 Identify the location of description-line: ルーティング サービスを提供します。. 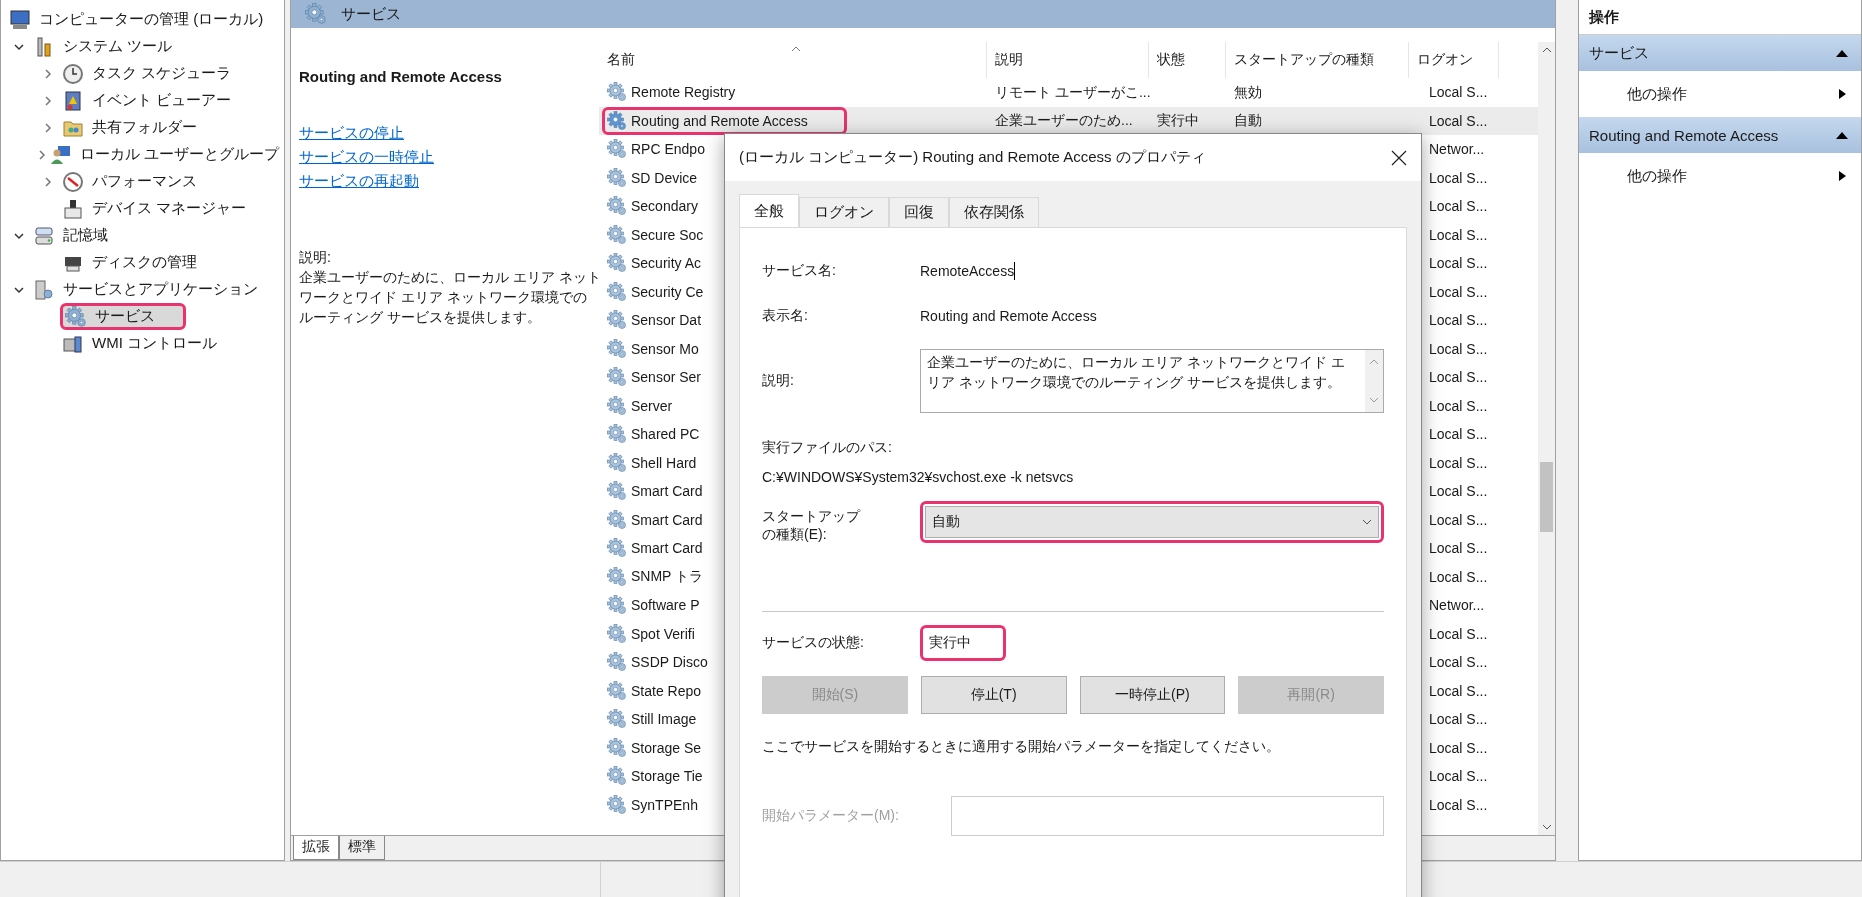
(420, 317).